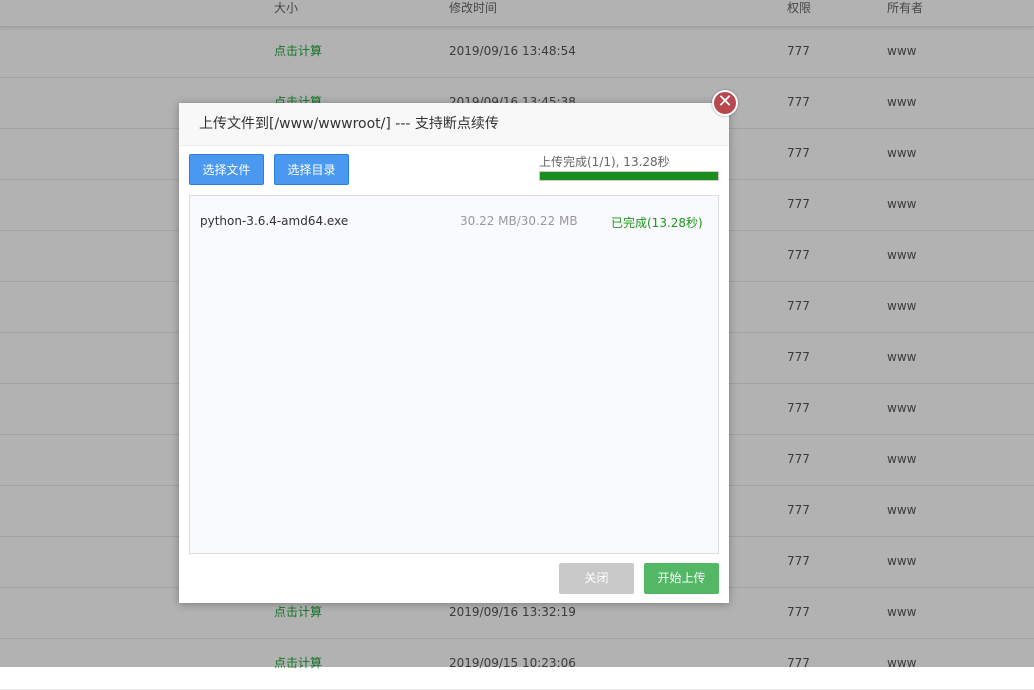 The width and height of the screenshot is (1034, 690). What do you see at coordinates (596, 578) in the screenshot?
I see `close-button: 关闭` at bounding box center [596, 578].